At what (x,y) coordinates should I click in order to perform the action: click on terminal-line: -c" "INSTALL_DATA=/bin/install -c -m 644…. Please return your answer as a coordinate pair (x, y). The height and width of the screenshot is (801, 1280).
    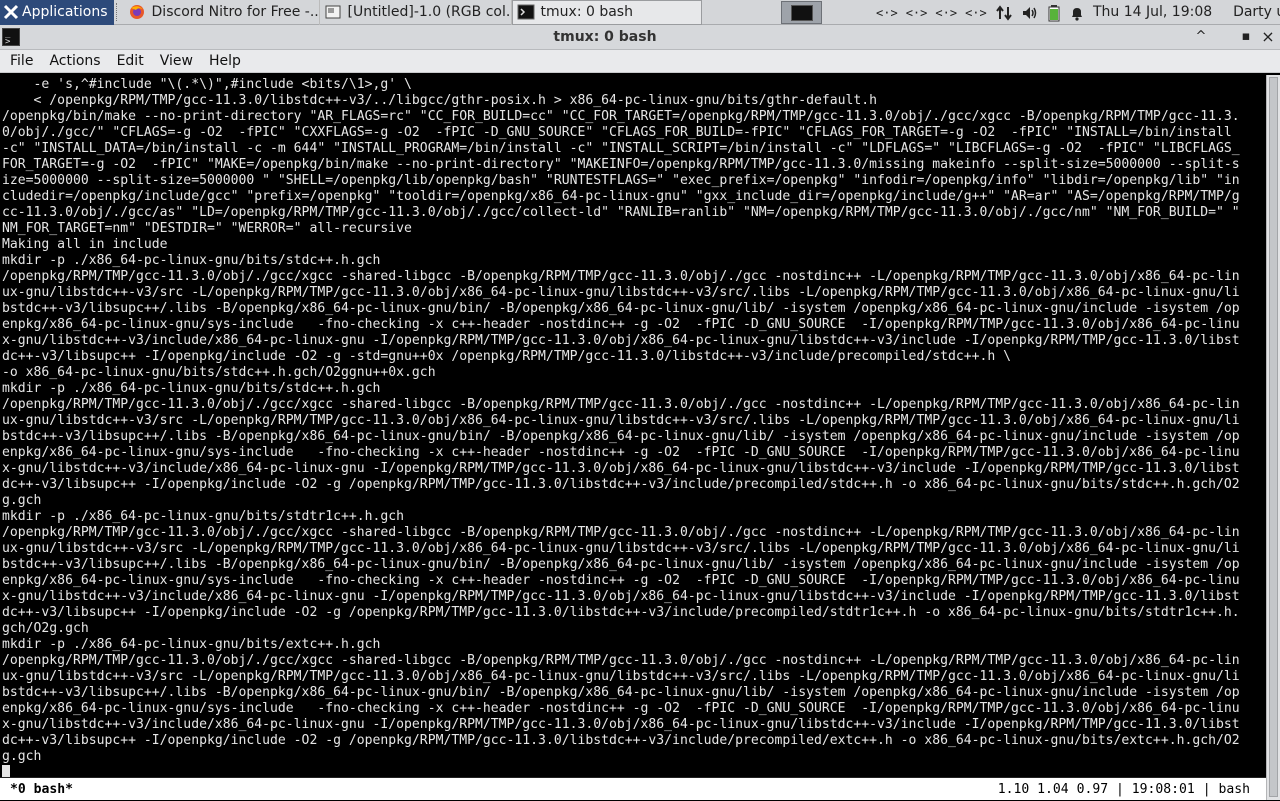
    Looking at the image, I should click on (621, 148).